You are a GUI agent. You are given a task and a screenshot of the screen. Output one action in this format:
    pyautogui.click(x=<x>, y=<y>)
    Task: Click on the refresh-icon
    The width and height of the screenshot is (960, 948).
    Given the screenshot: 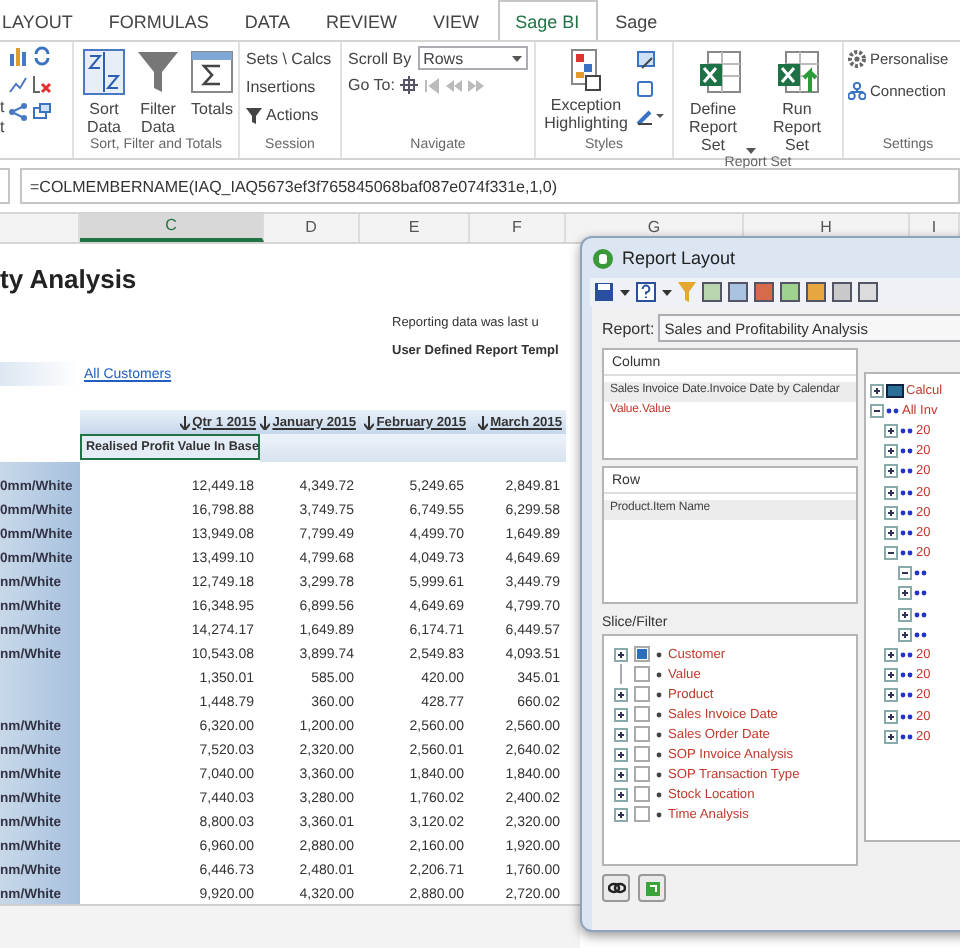 What is the action you would take?
    pyautogui.click(x=652, y=888)
    